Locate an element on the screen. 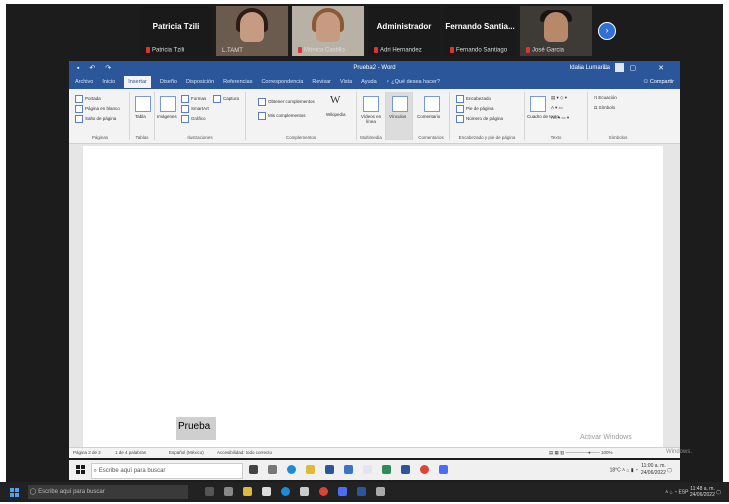  online-video-icon is located at coordinates (371, 104).